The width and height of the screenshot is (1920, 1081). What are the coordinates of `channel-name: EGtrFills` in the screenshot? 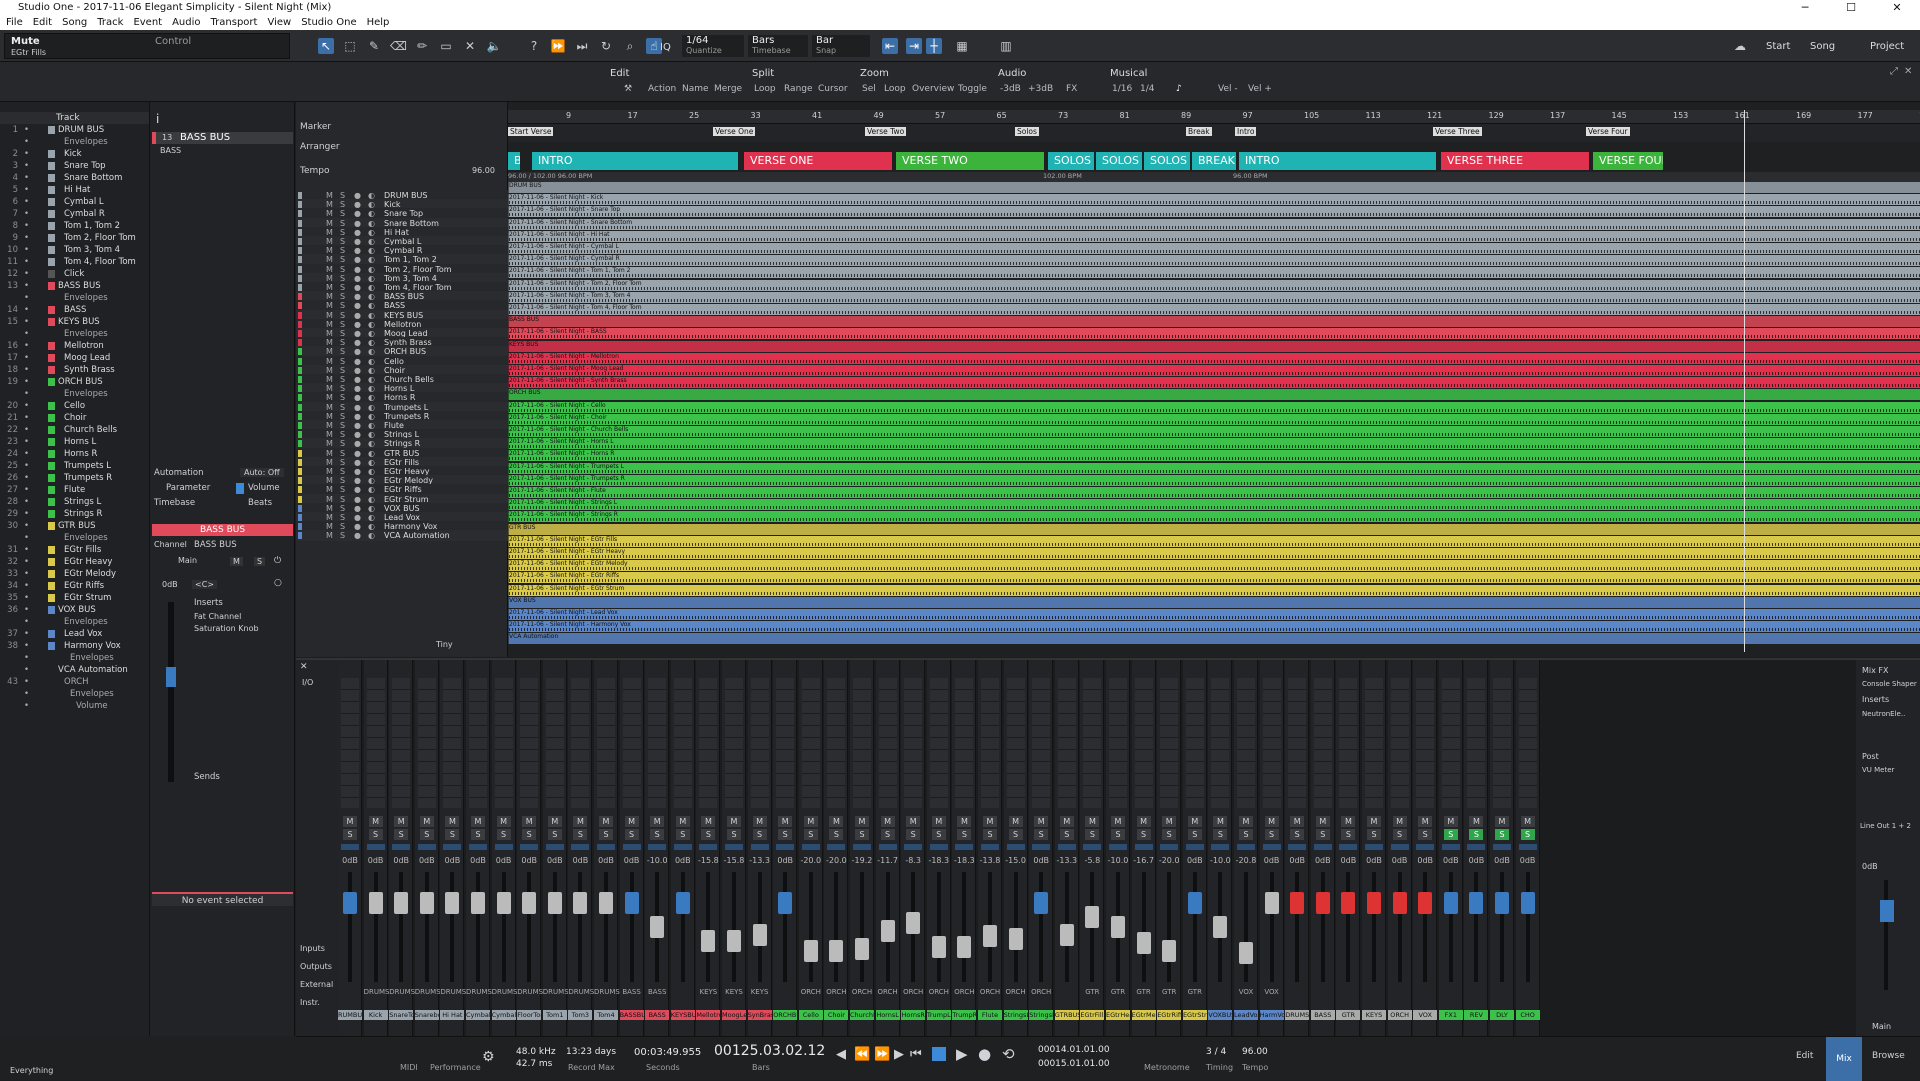 It's located at (1092, 1015).